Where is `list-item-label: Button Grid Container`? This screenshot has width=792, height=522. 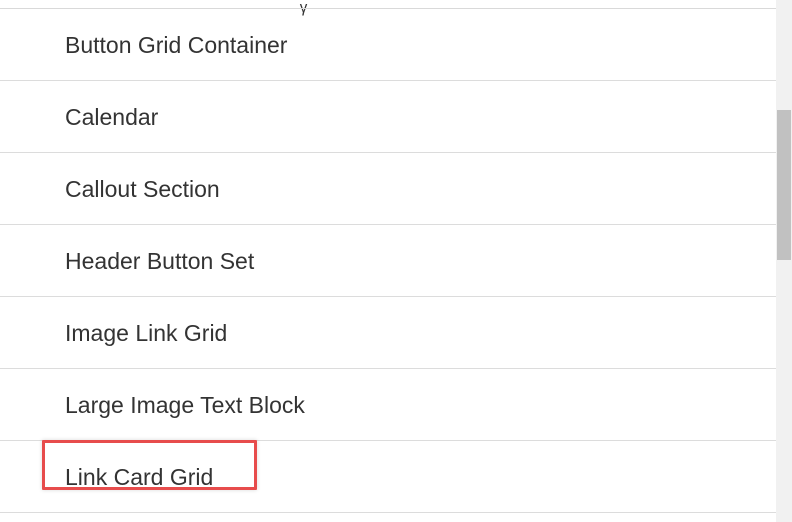
list-item-label: Button Grid Container is located at coordinates (176, 45).